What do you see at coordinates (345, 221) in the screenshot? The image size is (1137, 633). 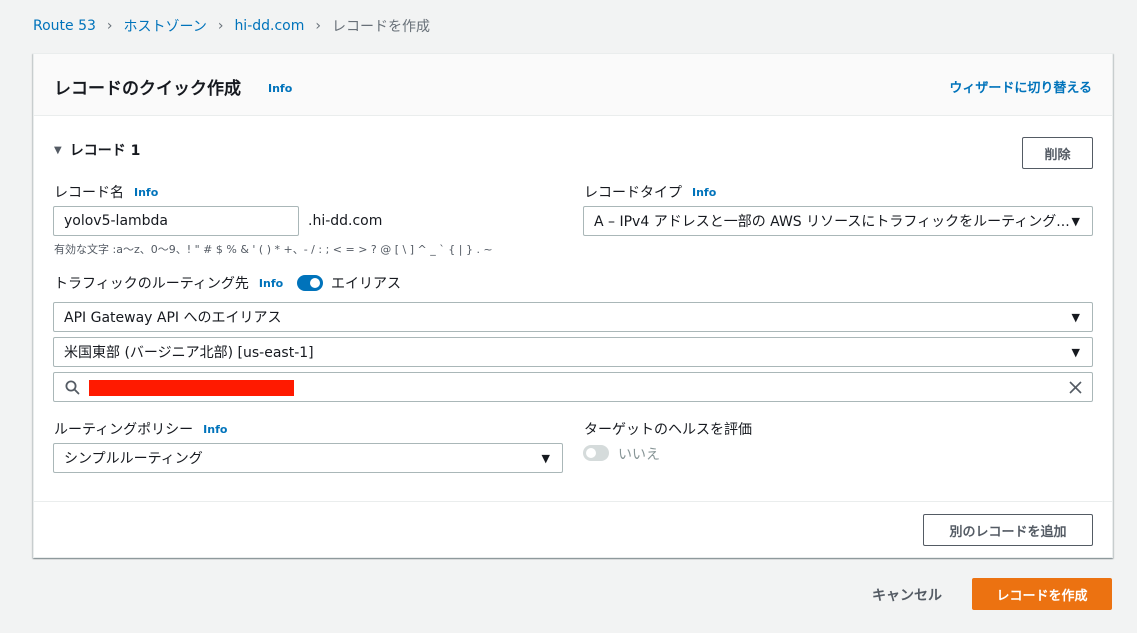 I see `domain-suffix: .hi-dd.com` at bounding box center [345, 221].